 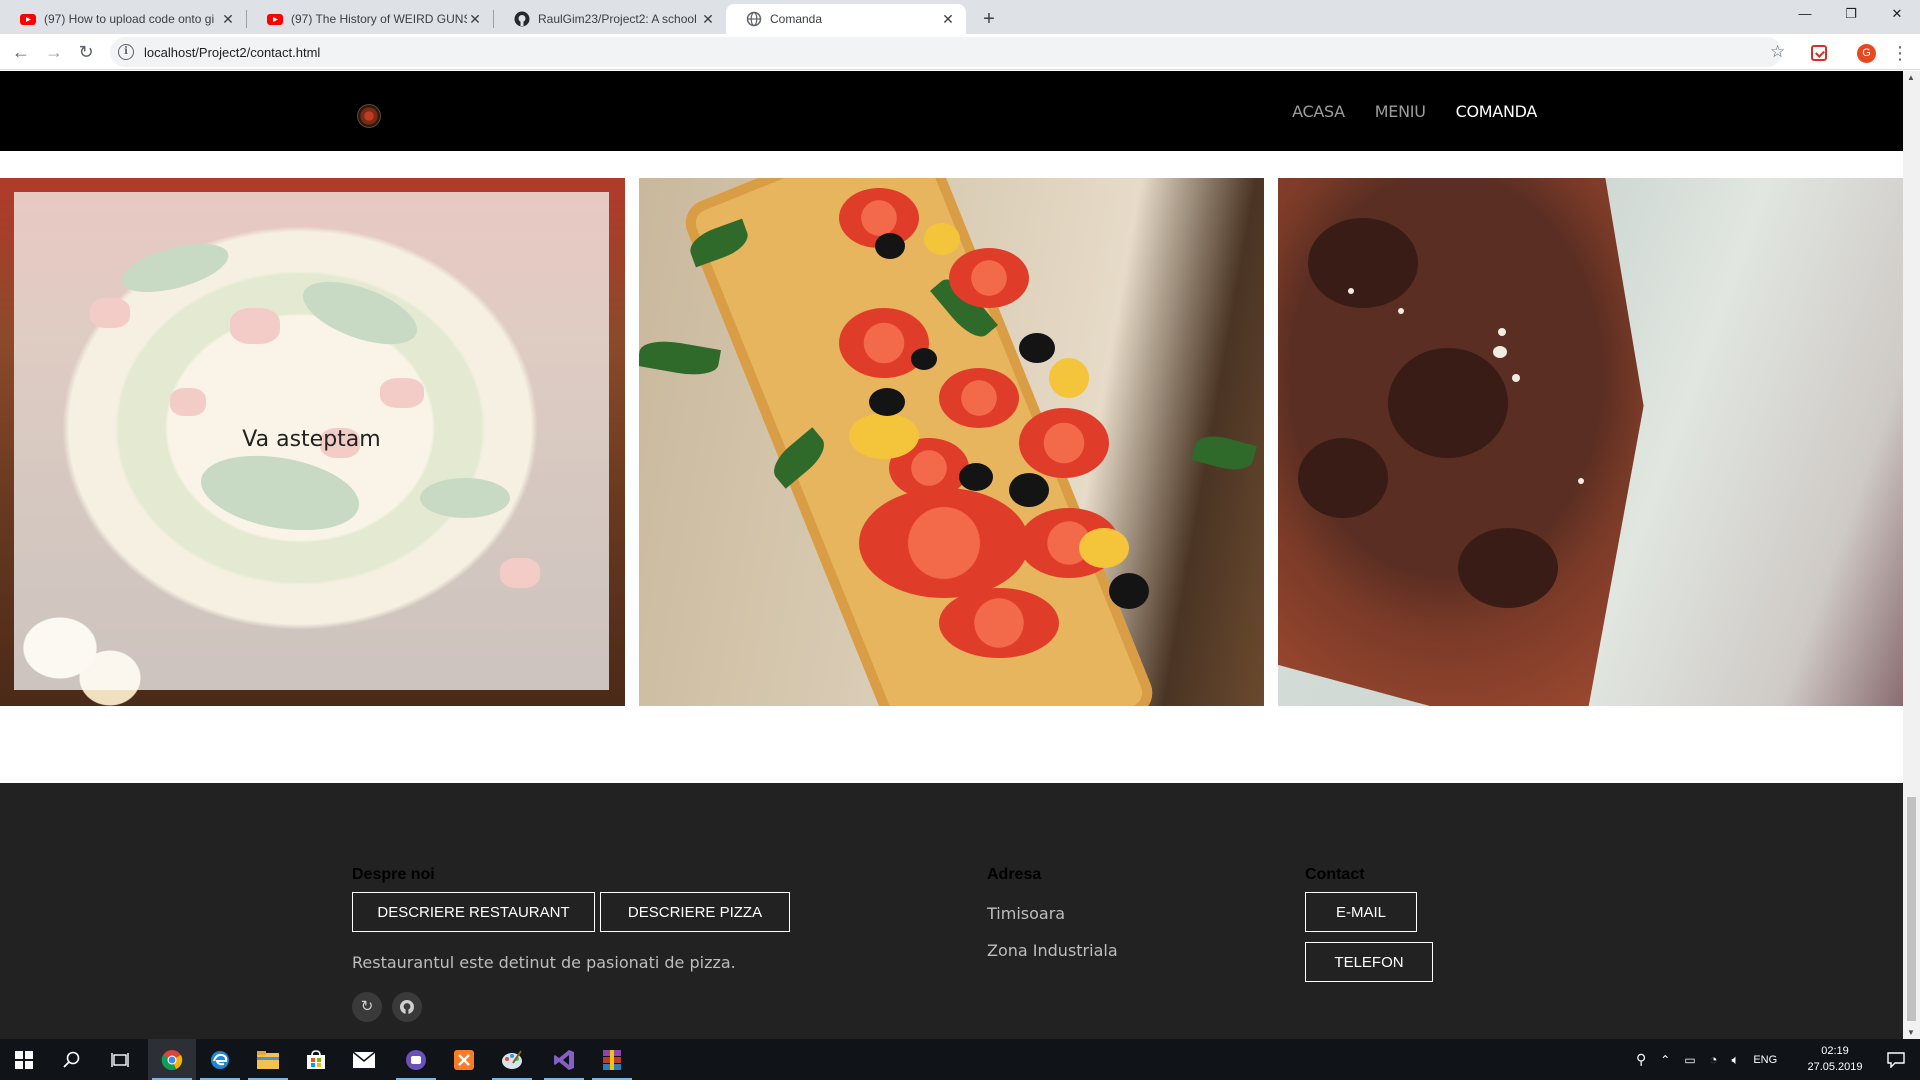 What do you see at coordinates (1361, 912) in the screenshot?
I see `email-button: E-MAIL` at bounding box center [1361, 912].